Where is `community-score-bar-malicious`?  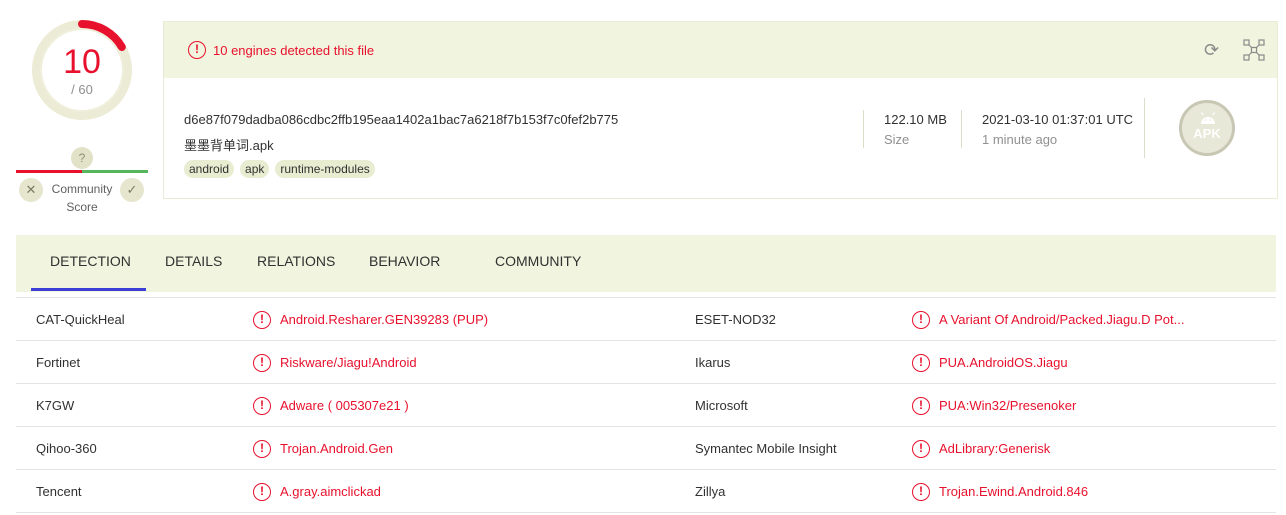 community-score-bar-malicious is located at coordinates (49, 171).